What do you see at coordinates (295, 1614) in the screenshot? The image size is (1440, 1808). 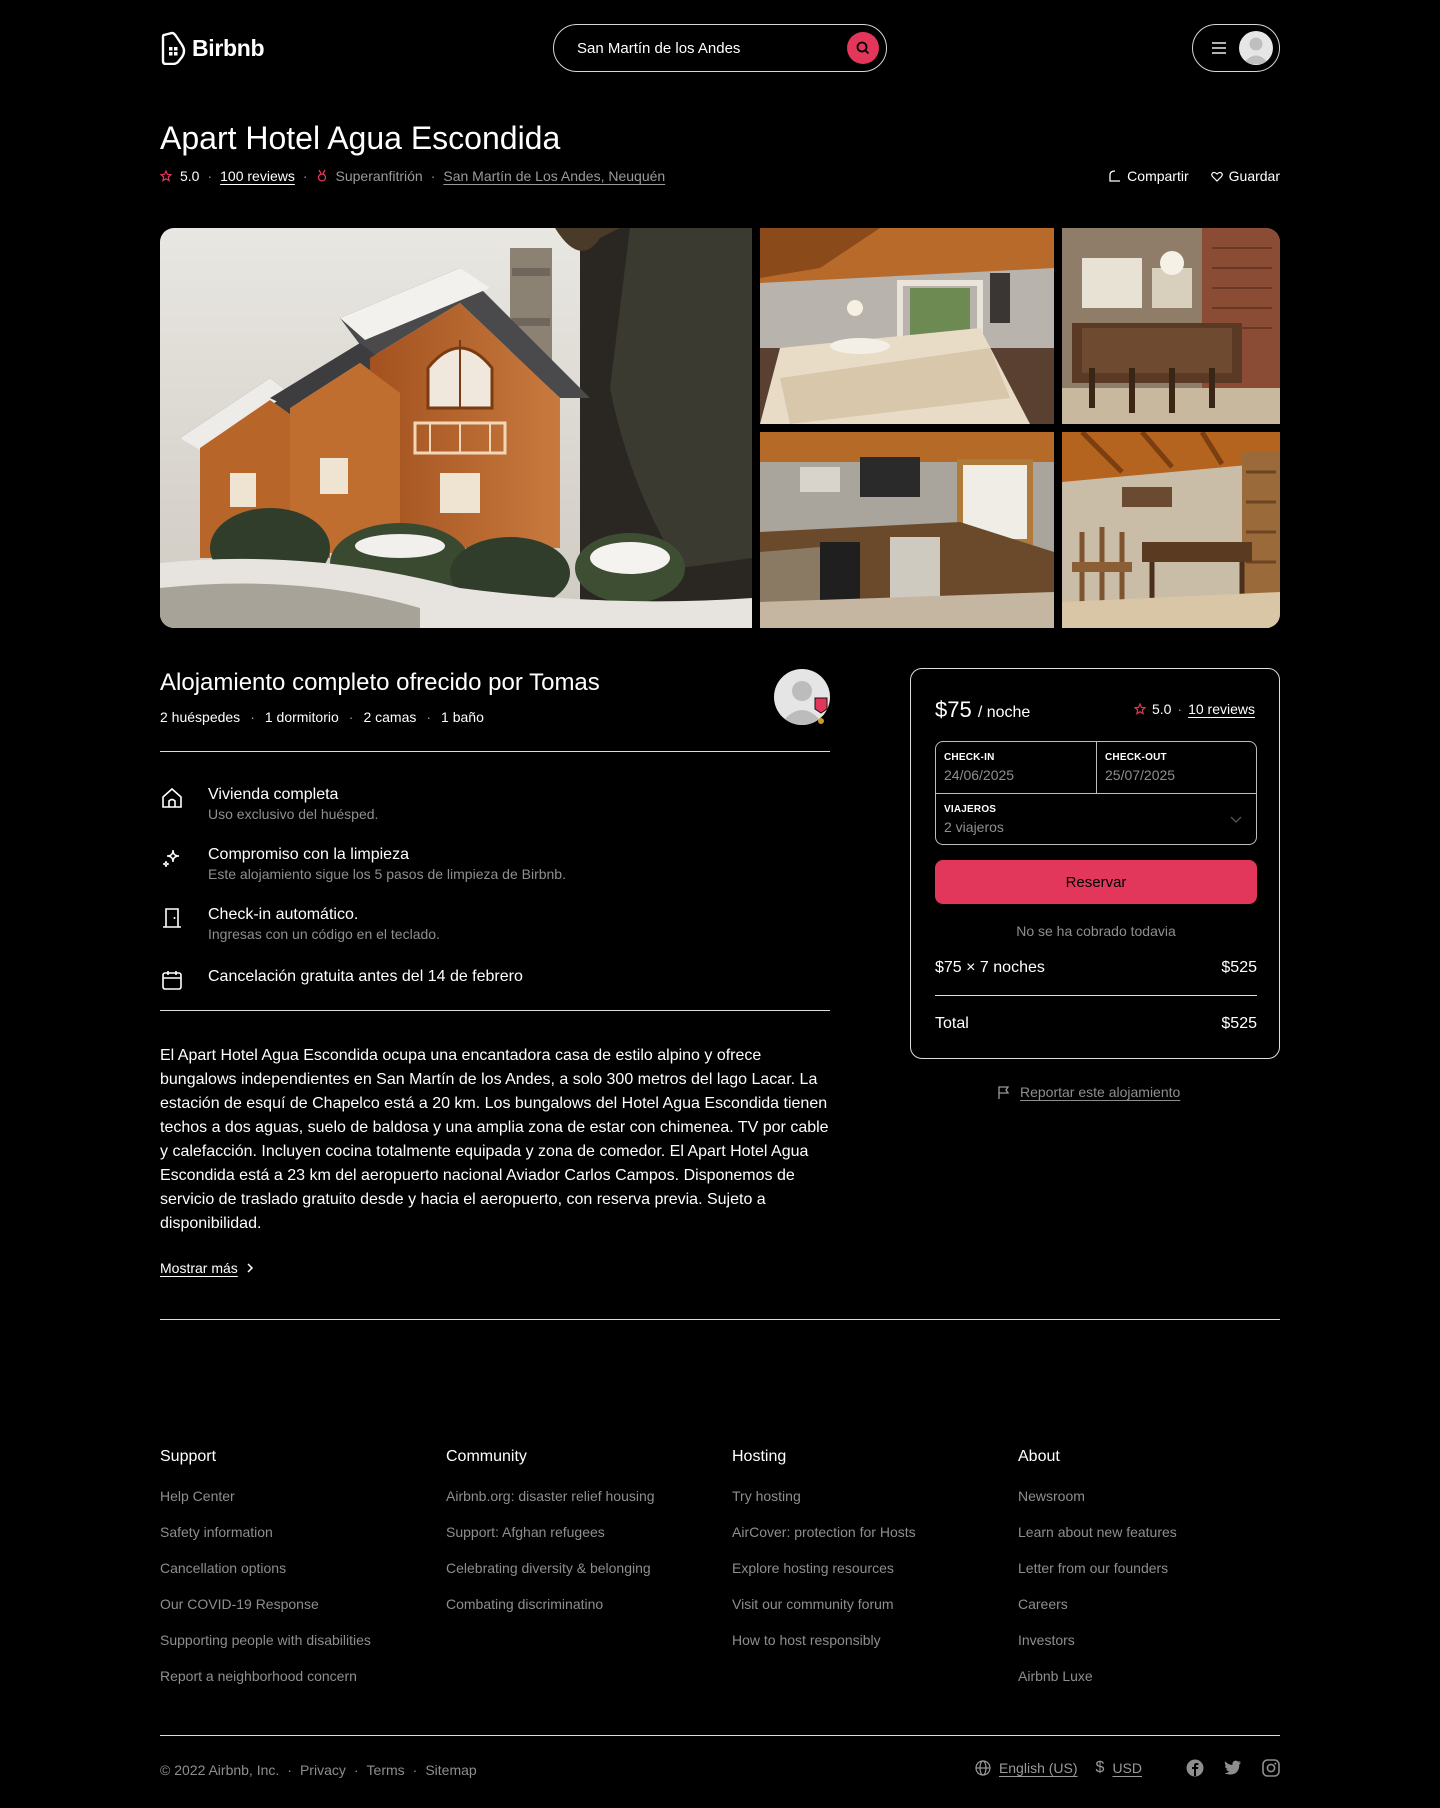 I see `footer-link: Our COVID-19 Response` at bounding box center [295, 1614].